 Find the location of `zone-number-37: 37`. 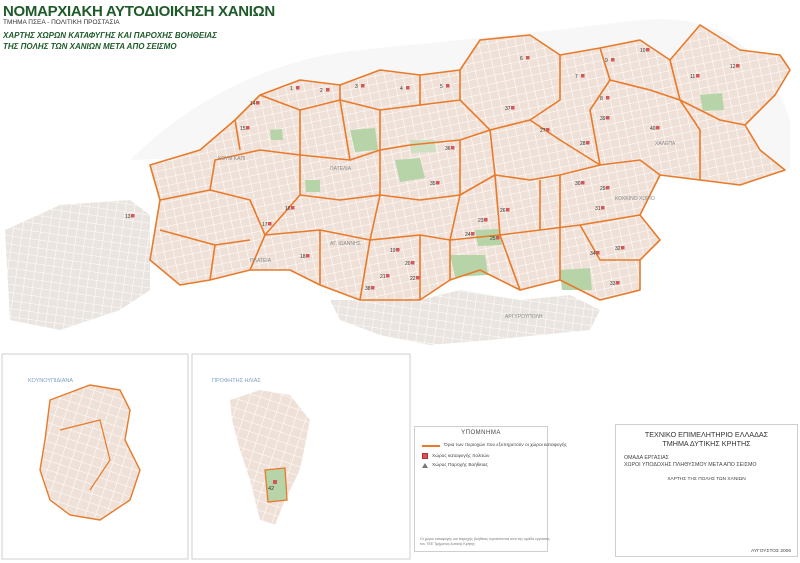

zone-number-37: 37 is located at coordinates (508, 109).